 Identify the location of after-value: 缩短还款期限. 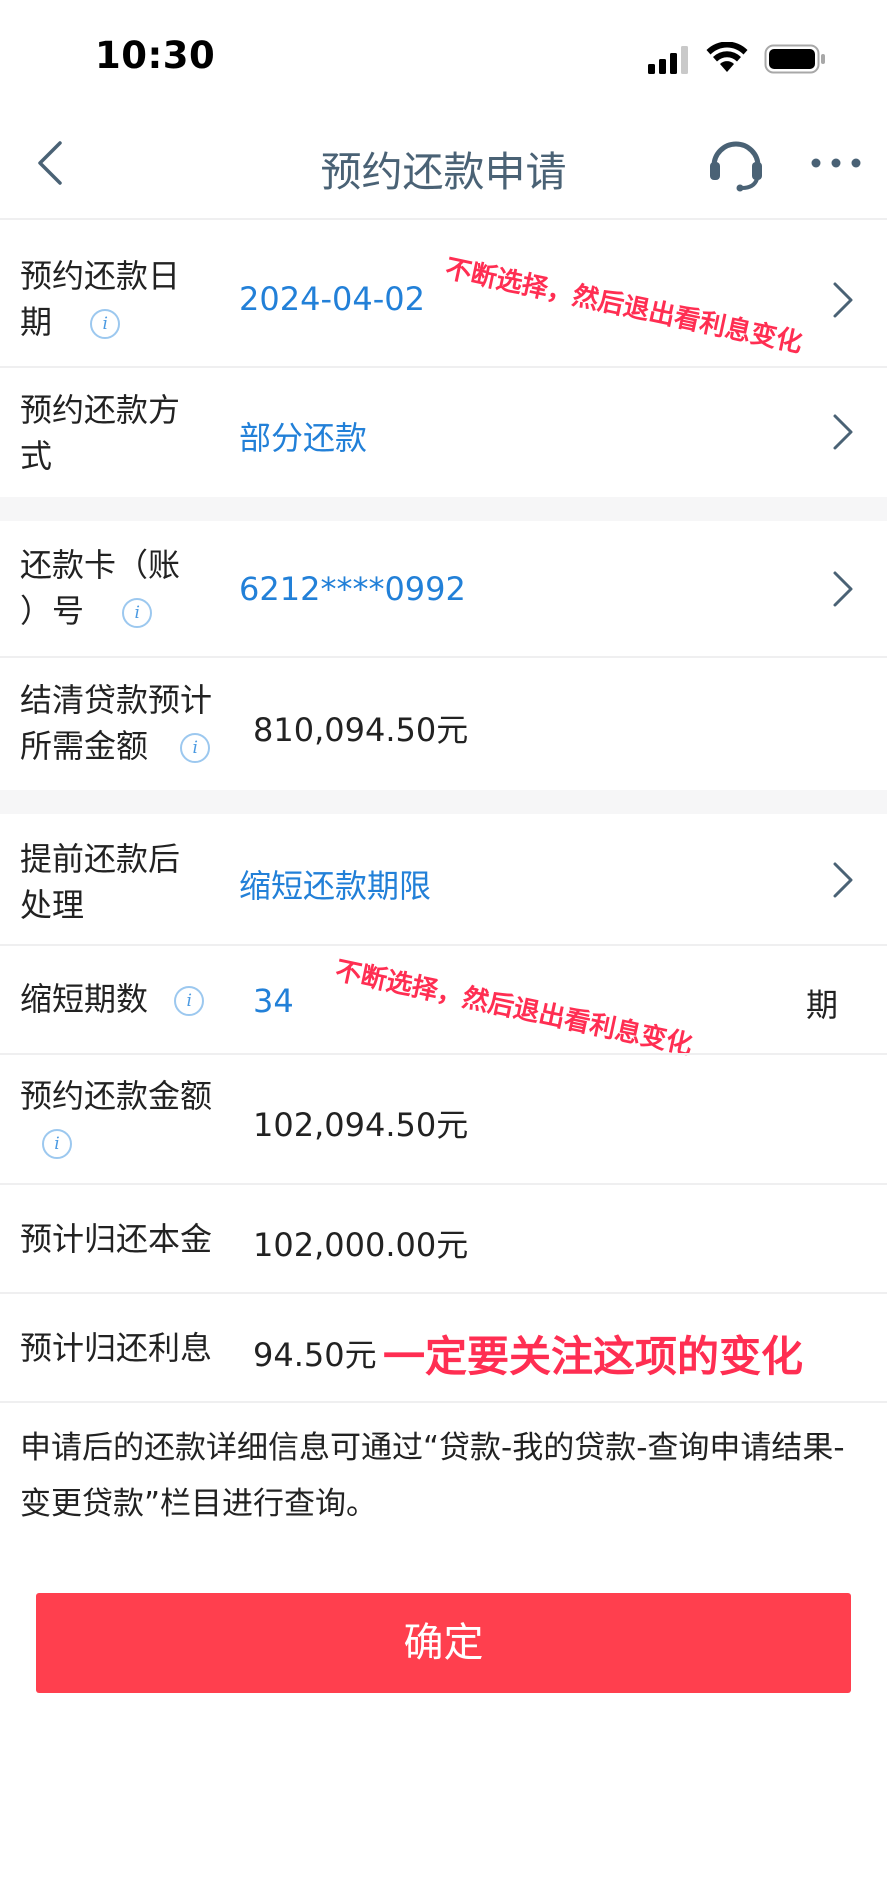
(335, 884).